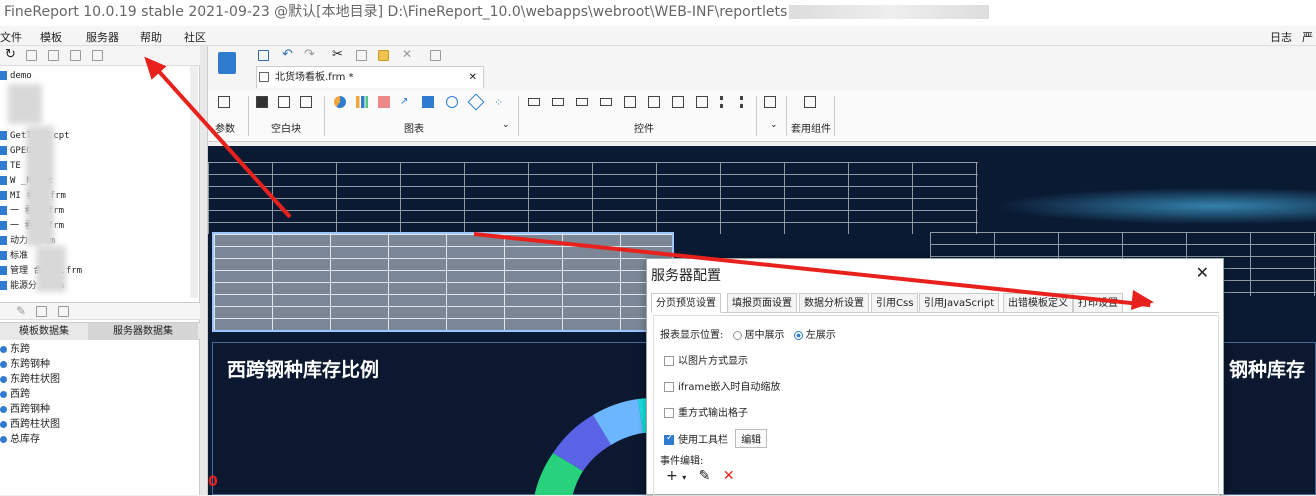 The width and height of the screenshot is (1316, 496). Describe the element at coordinates (798, 335) in the screenshot. I see `radio-left` at that location.